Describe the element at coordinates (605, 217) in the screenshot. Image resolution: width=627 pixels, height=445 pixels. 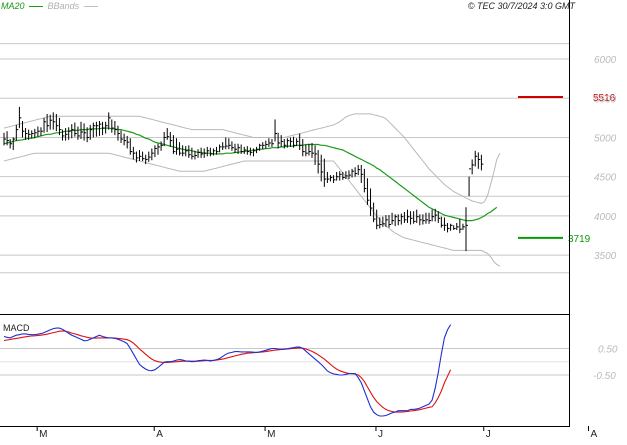
I see `y-tick-label: 4000` at that location.